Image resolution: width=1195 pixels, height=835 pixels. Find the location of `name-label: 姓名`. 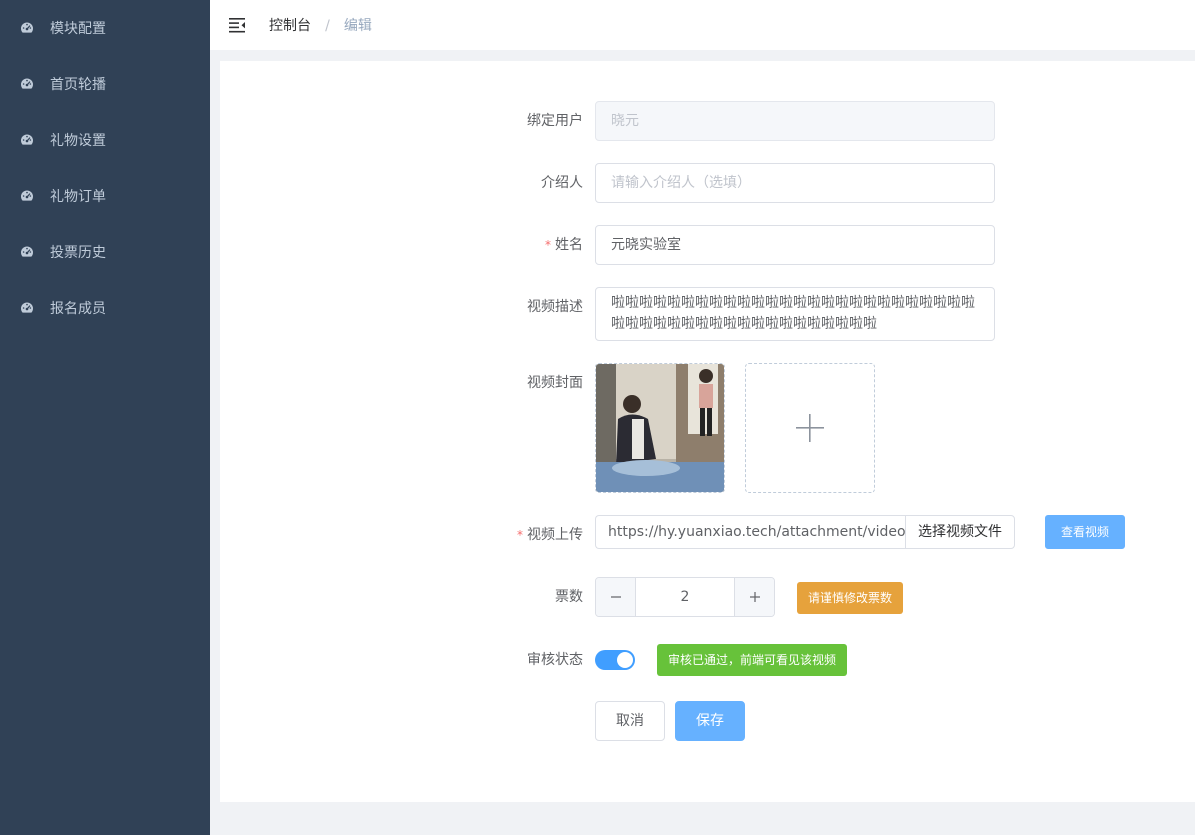

name-label: 姓名 is located at coordinates (569, 245).